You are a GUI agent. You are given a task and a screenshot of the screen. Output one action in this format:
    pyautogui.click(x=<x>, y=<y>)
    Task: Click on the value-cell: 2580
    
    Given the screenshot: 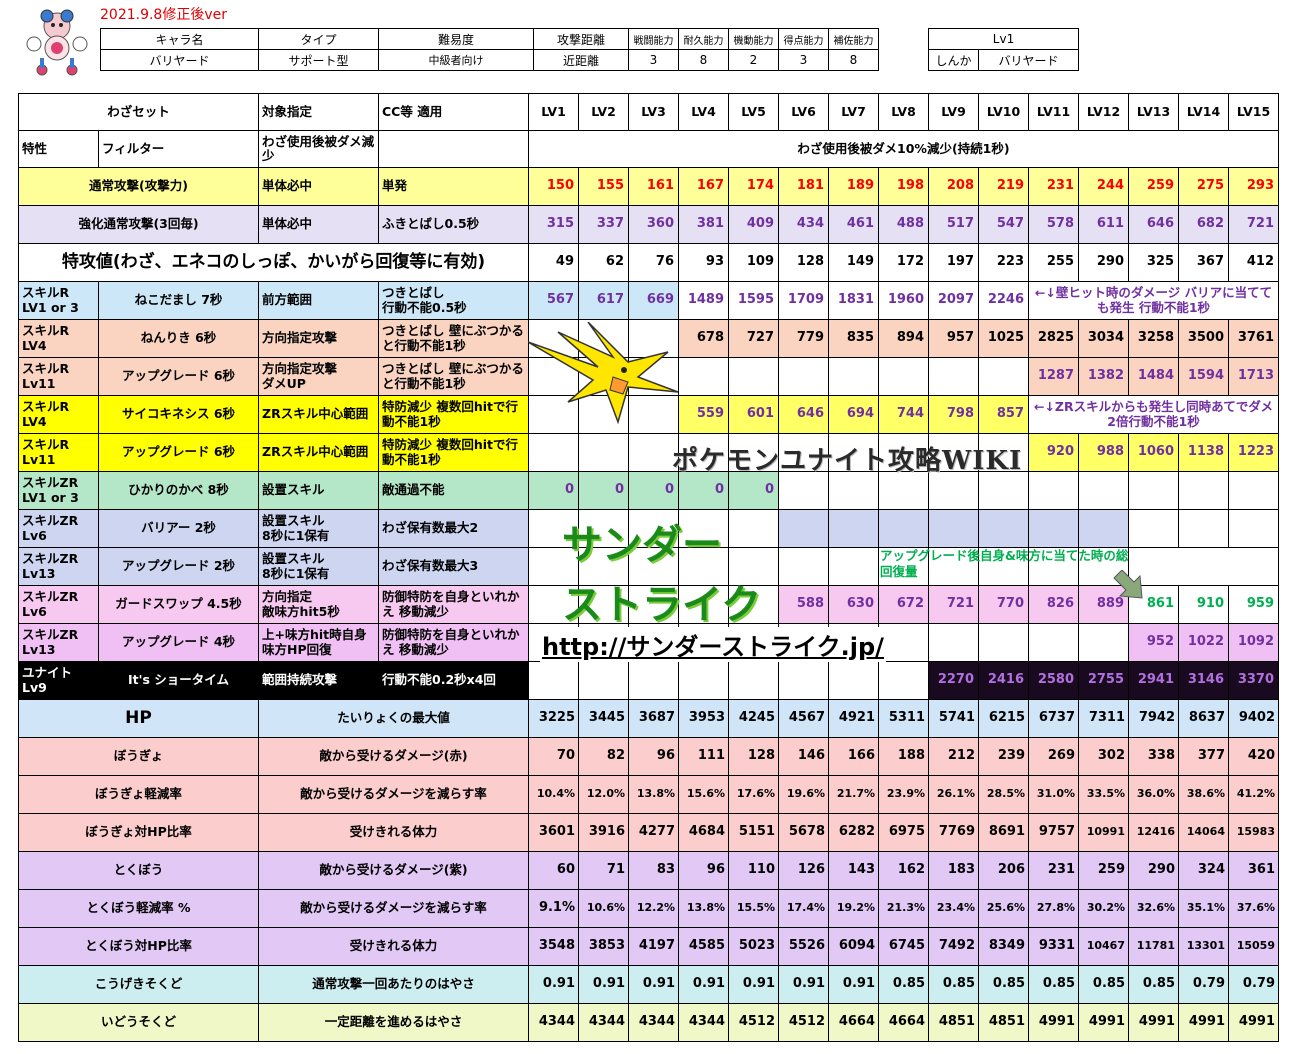 What is the action you would take?
    pyautogui.click(x=1053, y=680)
    